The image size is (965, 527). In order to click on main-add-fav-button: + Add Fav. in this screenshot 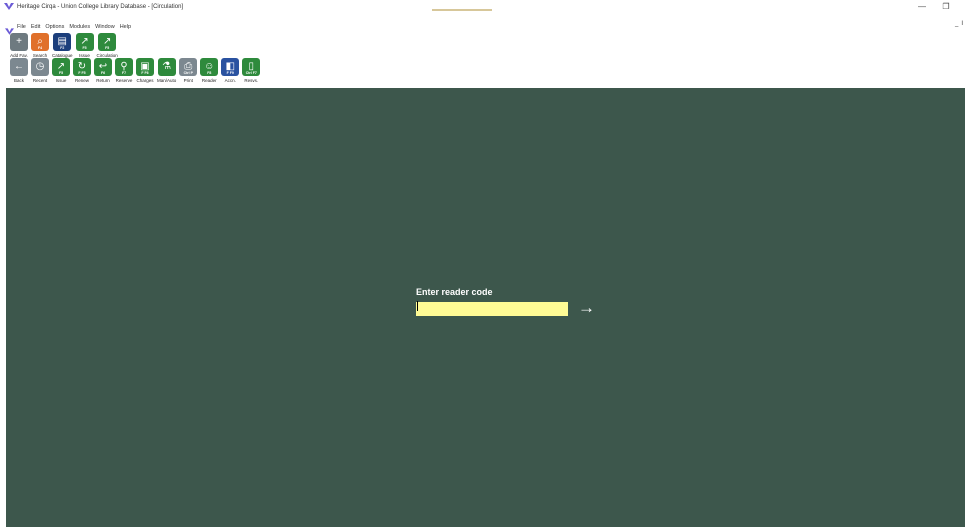, I will do `click(19, 45)`.